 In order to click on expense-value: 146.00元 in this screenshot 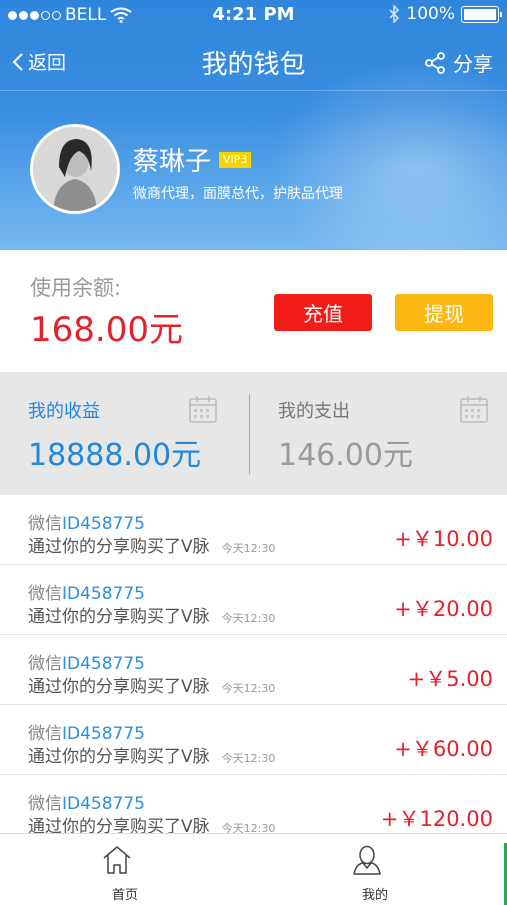, I will do `click(345, 455)`.